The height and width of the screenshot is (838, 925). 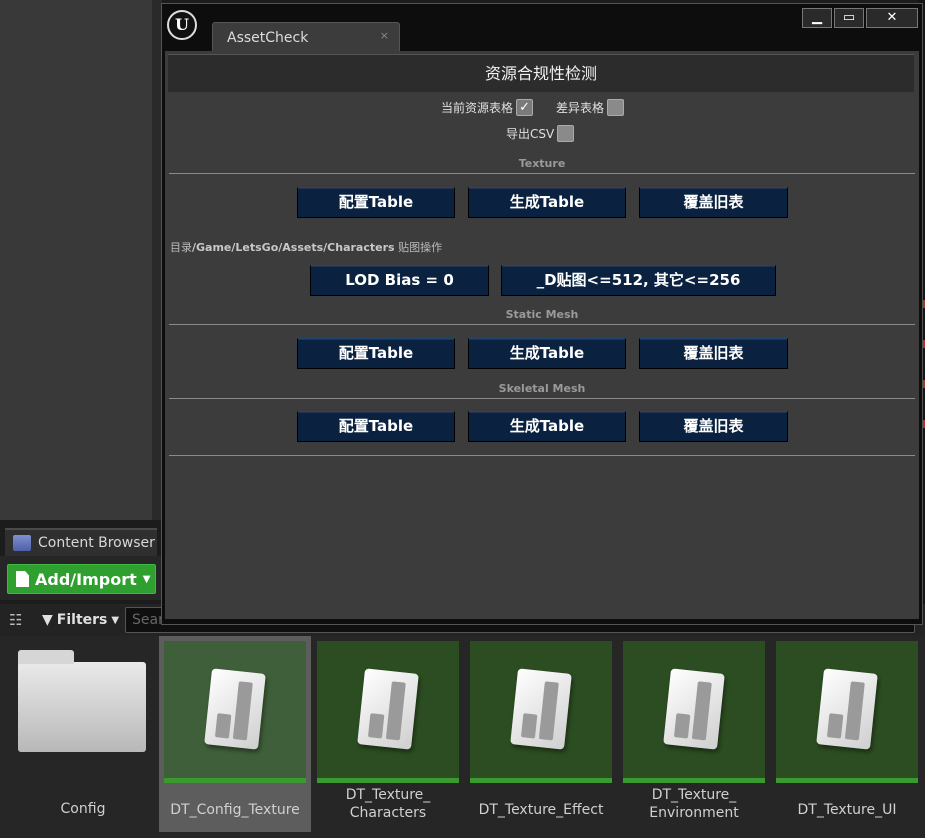 I want to click on asset-label: DT_Texture_ Characters, so click(x=388, y=804).